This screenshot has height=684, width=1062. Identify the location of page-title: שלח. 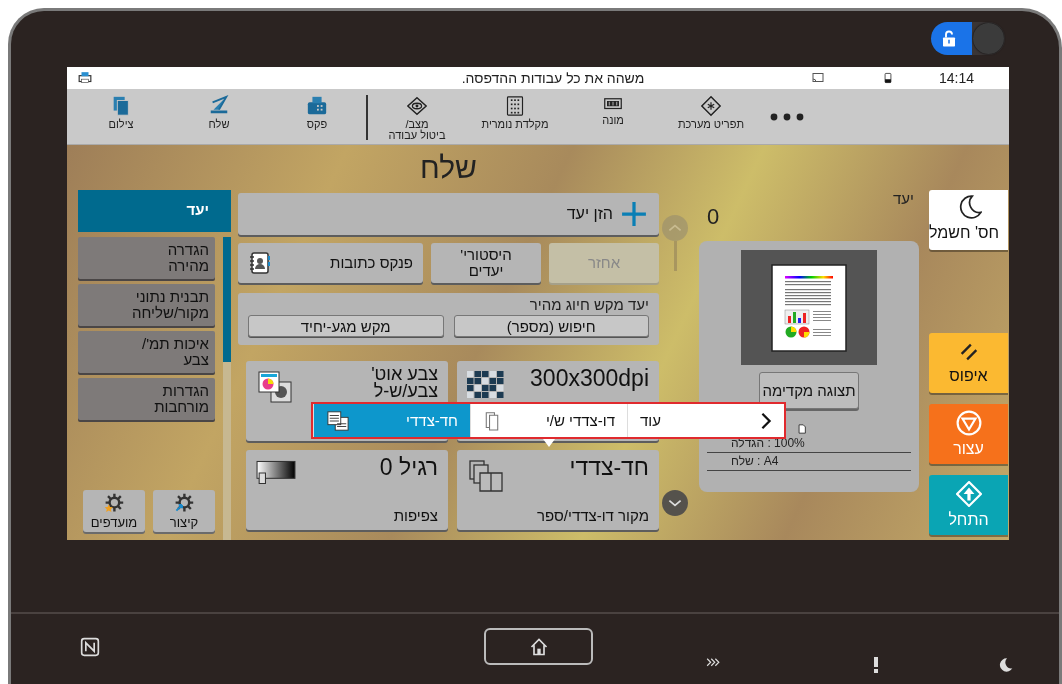
(448, 168).